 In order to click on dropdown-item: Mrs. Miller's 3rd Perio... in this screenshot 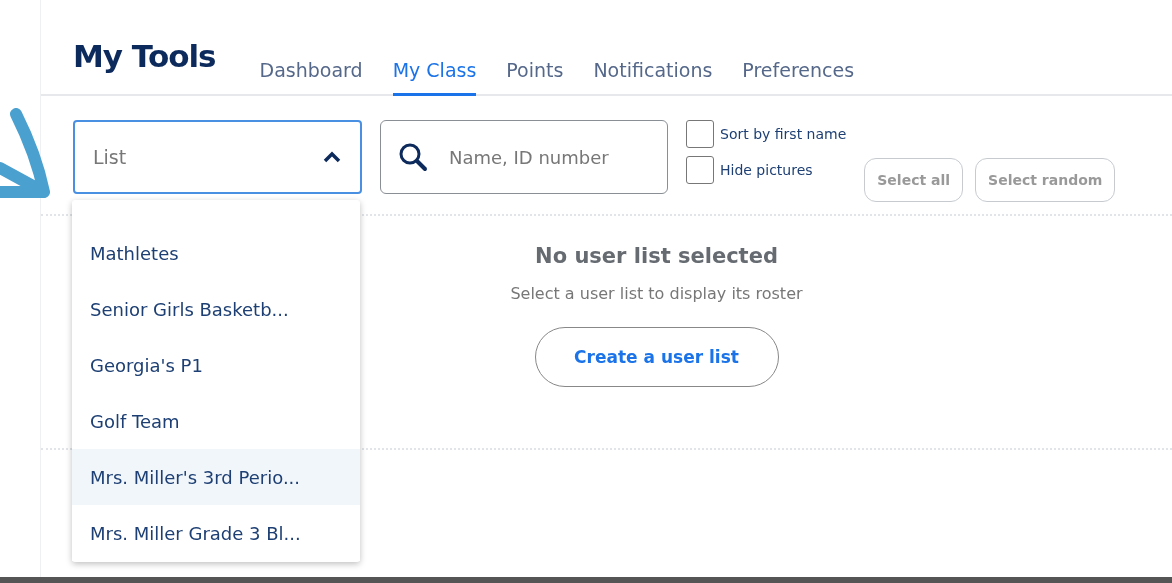, I will do `click(216, 477)`.